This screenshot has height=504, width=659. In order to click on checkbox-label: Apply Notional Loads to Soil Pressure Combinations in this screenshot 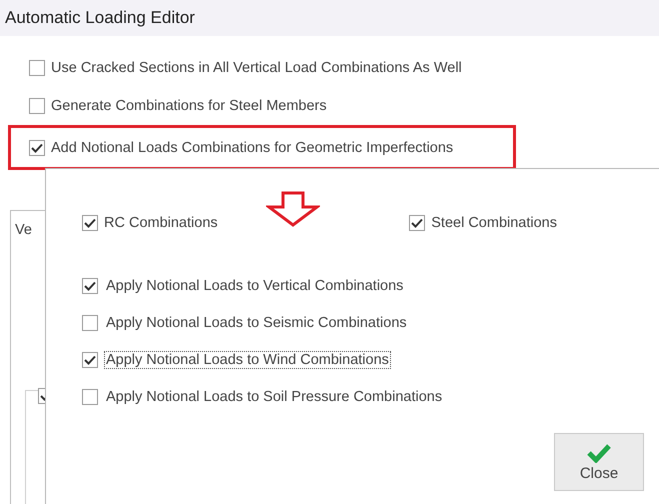, I will do `click(274, 397)`.